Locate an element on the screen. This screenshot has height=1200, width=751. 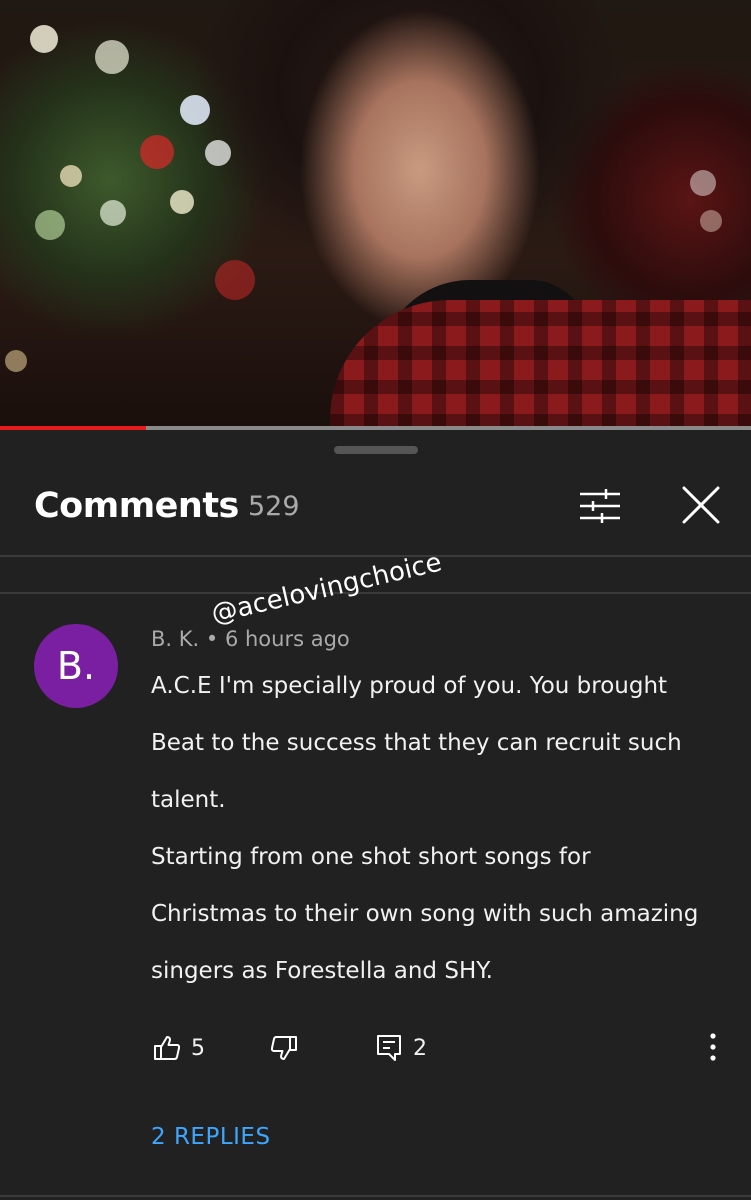
comment-author-meta: B. K. • 6 hours ago is located at coordinates (250, 639).